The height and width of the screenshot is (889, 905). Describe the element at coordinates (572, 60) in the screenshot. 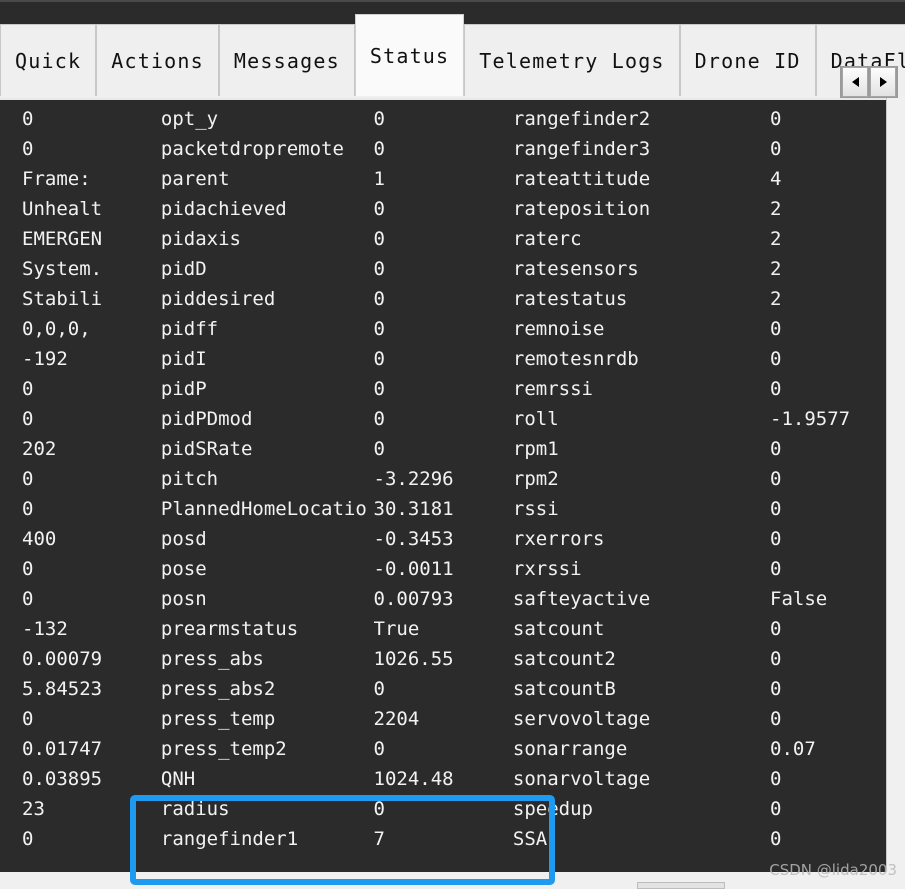

I see `tab-telemetry-logs: Telemetry Logs` at that location.